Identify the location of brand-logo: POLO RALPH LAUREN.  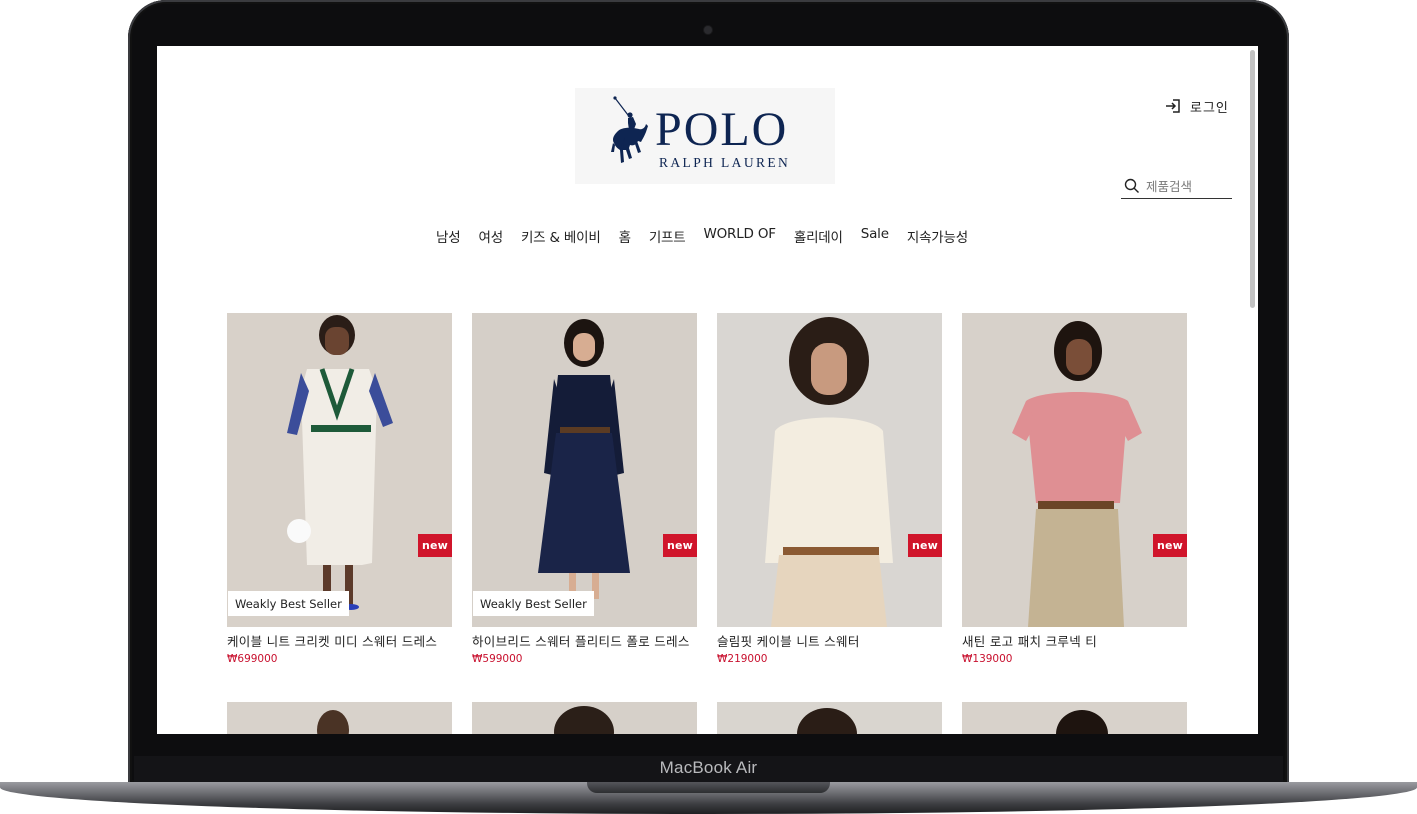
(705, 136).